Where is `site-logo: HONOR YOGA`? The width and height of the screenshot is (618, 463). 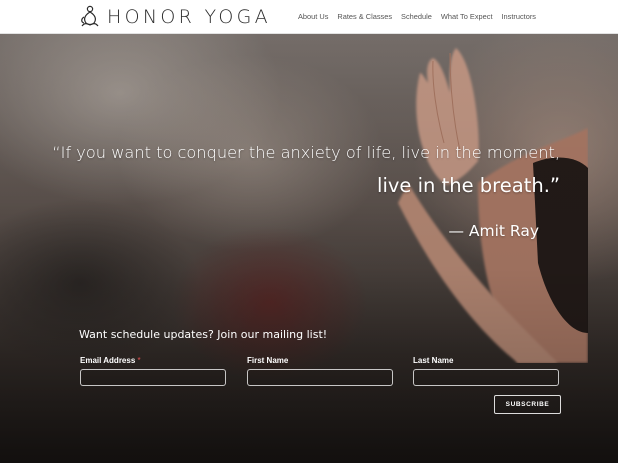 site-logo: HONOR YOGA is located at coordinates (175, 17).